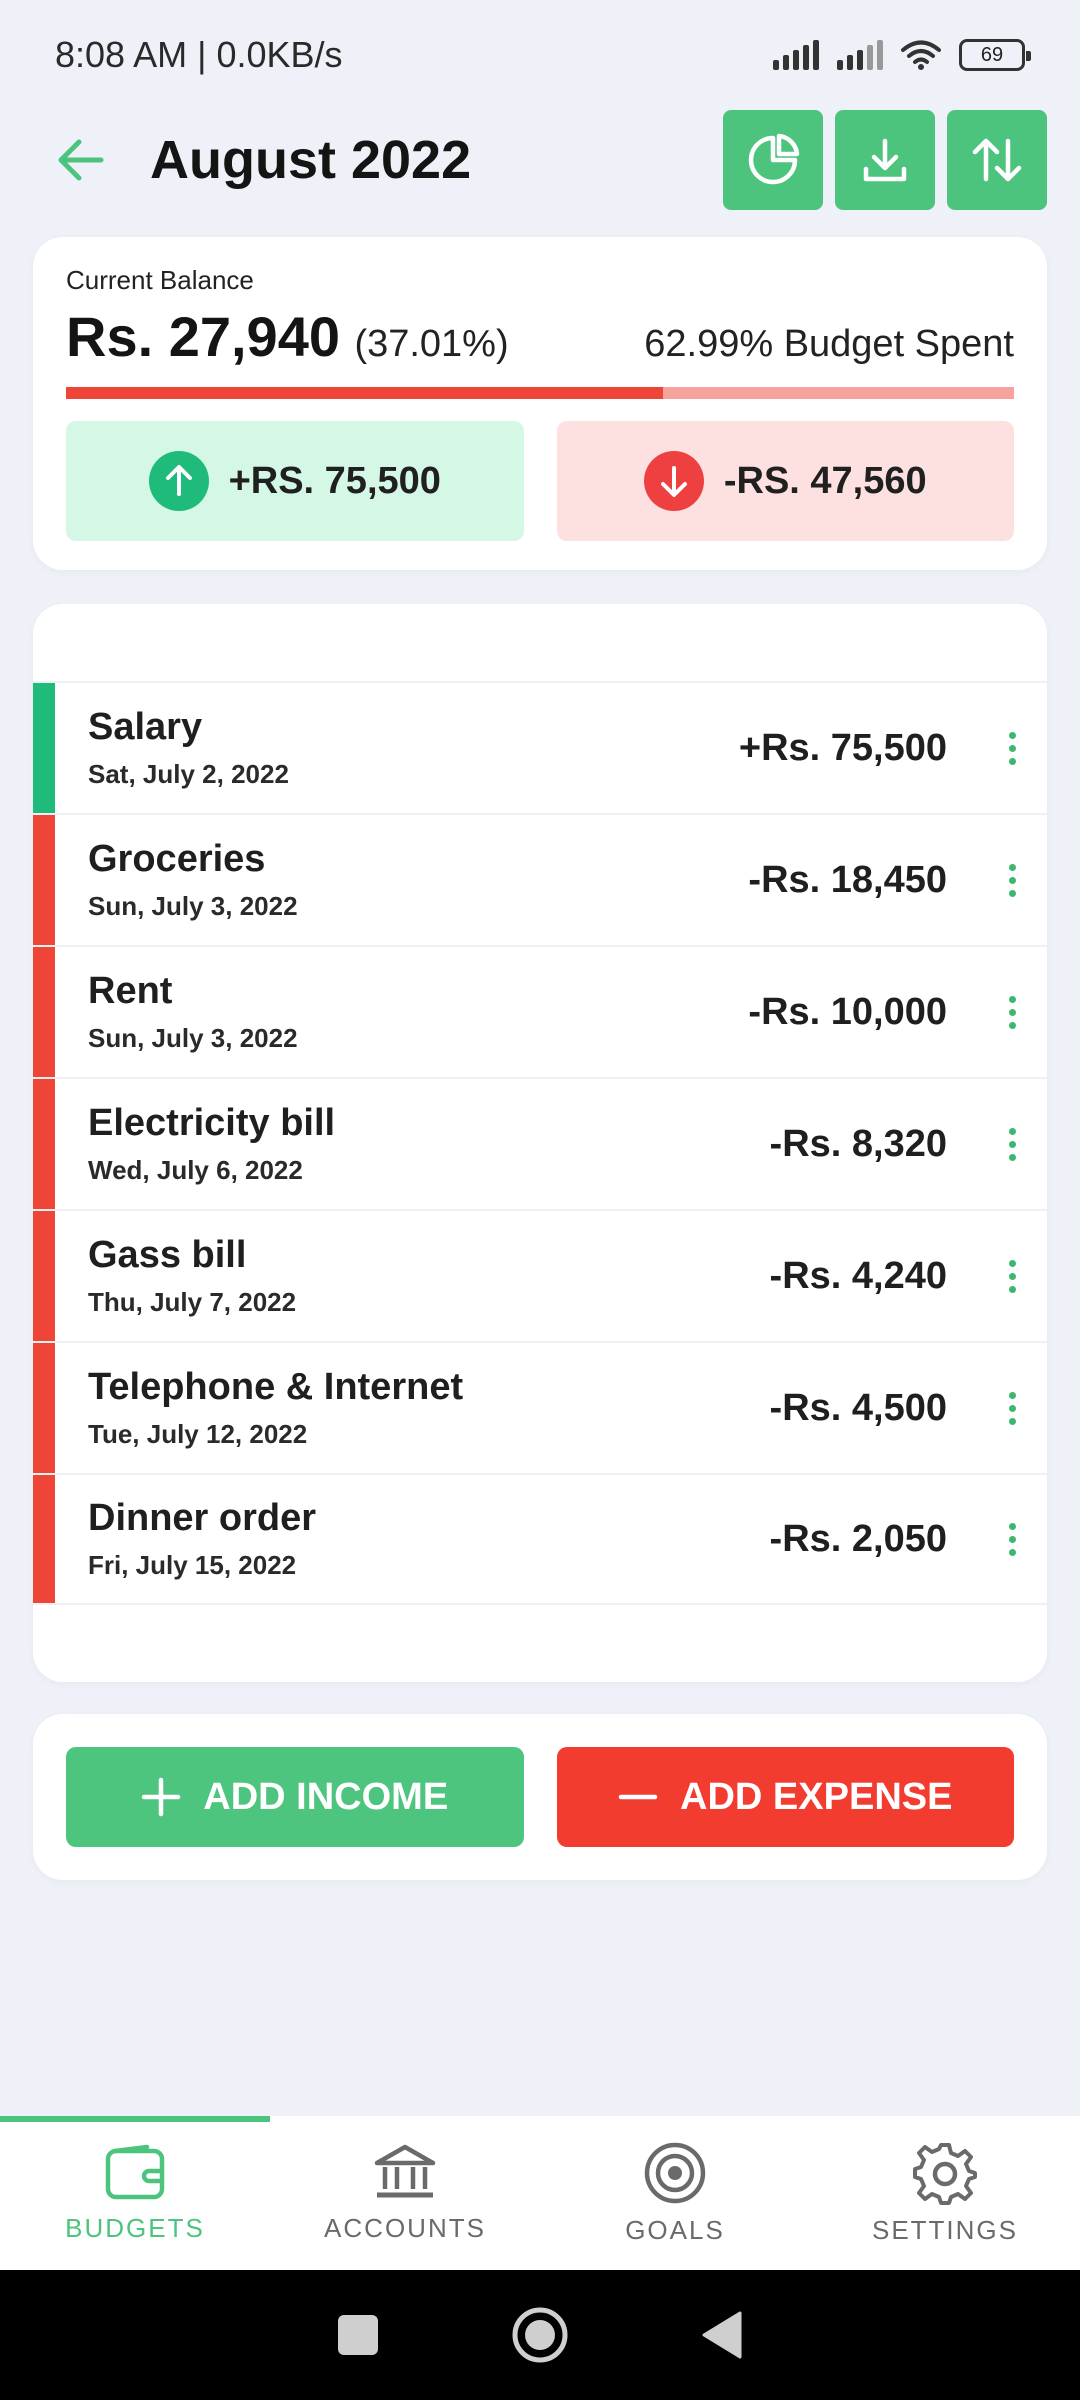  I want to click on nav-label-budgets: BUDGETS, so click(135, 2227).